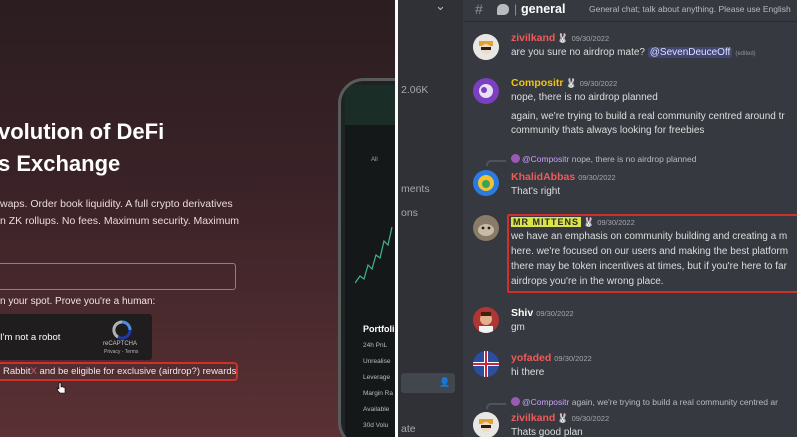 The width and height of the screenshot is (797, 437). What do you see at coordinates (428, 383) in the screenshot?
I see `sidebar-item-selected: 👤` at bounding box center [428, 383].